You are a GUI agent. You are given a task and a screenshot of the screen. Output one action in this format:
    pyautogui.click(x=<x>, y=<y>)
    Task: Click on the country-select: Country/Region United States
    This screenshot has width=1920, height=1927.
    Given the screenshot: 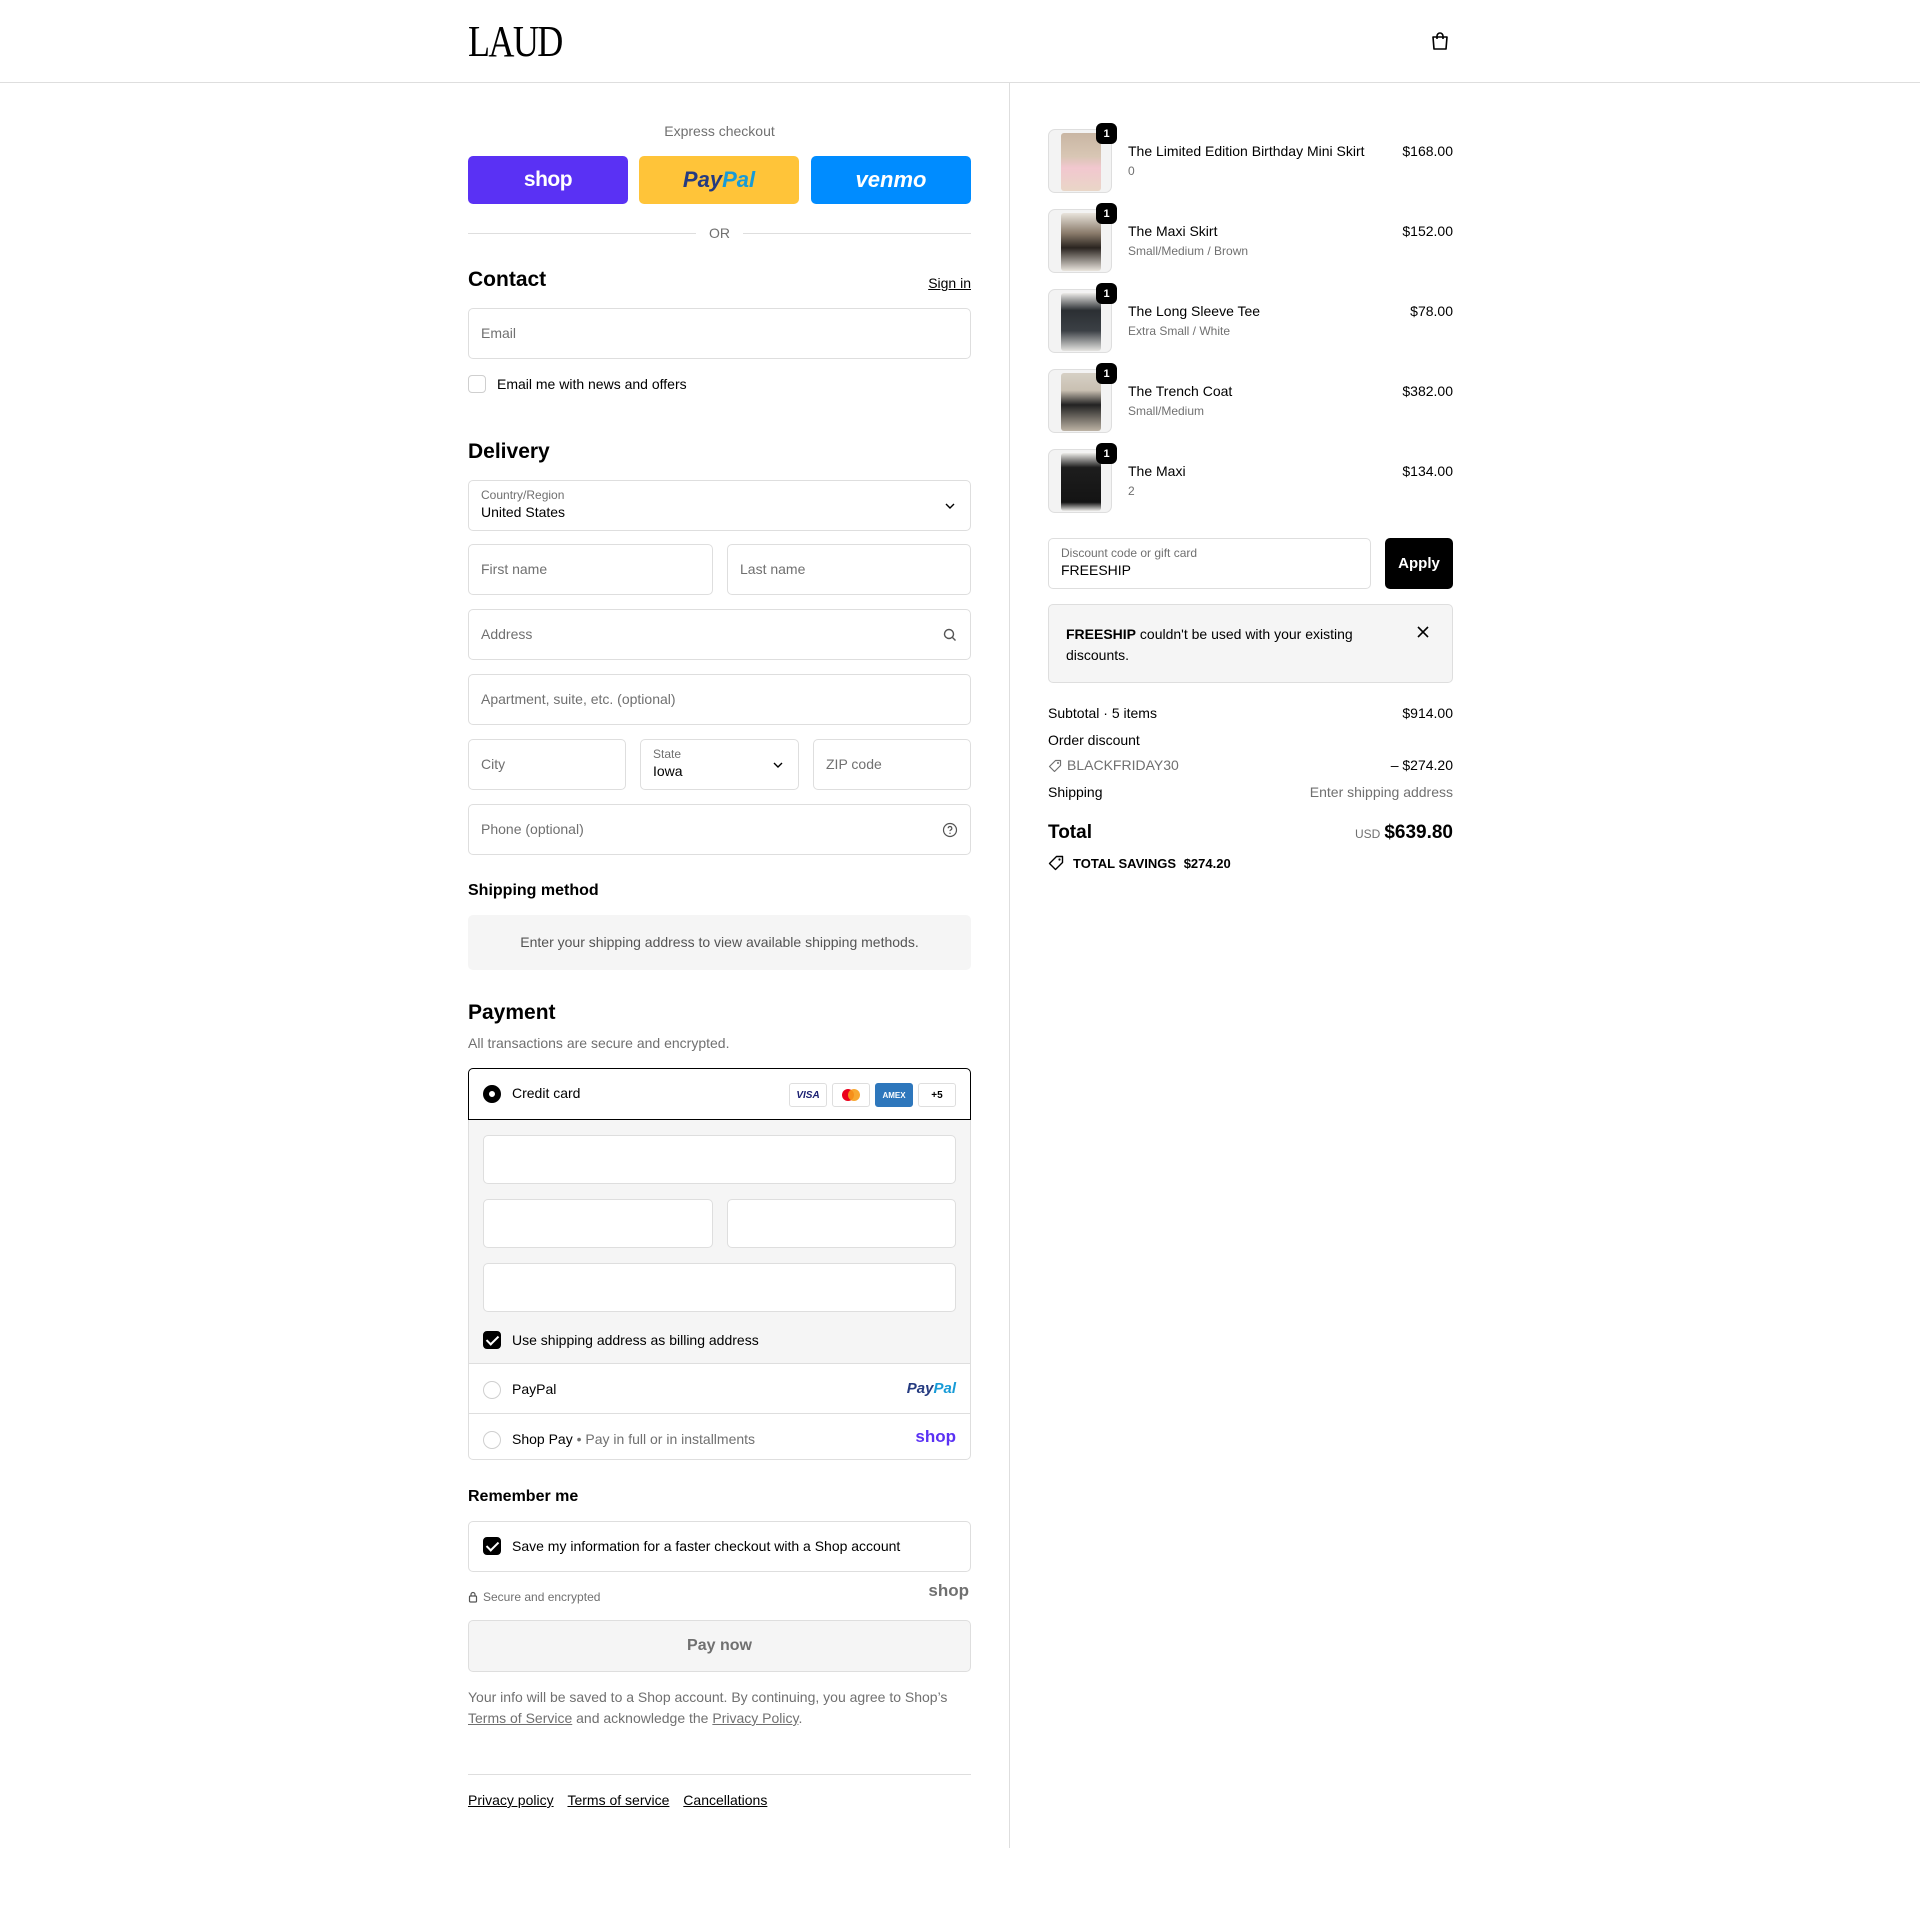 What is the action you would take?
    pyautogui.click(x=719, y=505)
    